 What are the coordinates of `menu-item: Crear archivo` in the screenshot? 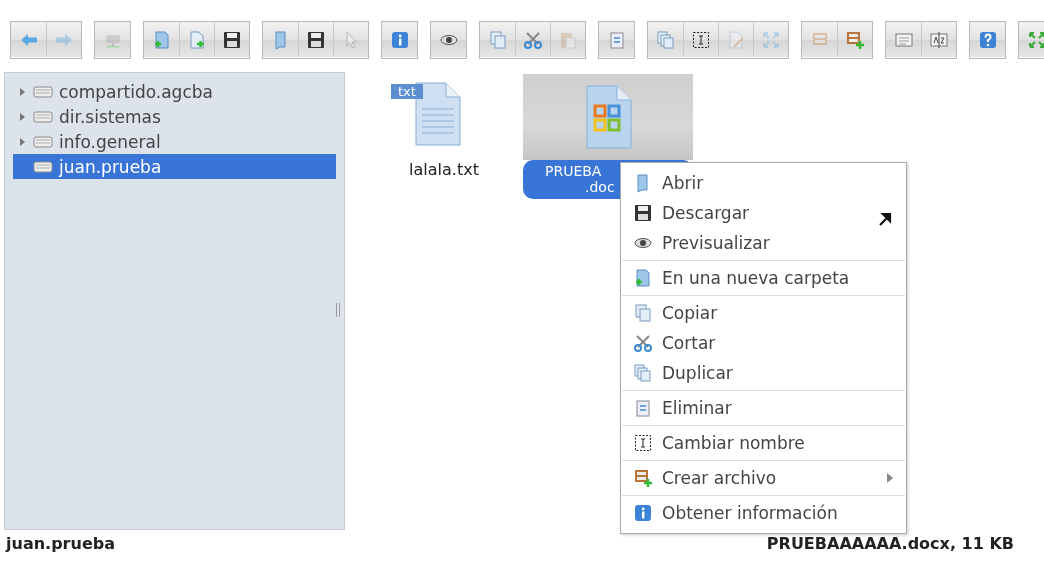 It's located at (763, 478).